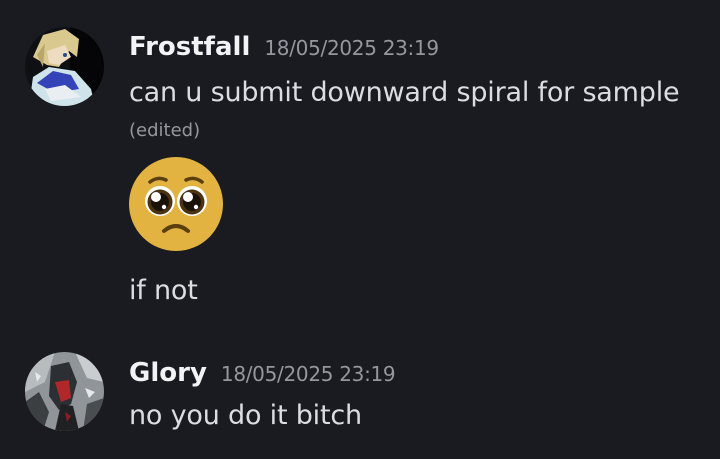 The width and height of the screenshot is (720, 459). Describe the element at coordinates (176, 204) in the screenshot. I see `pleading-face-icon` at that location.